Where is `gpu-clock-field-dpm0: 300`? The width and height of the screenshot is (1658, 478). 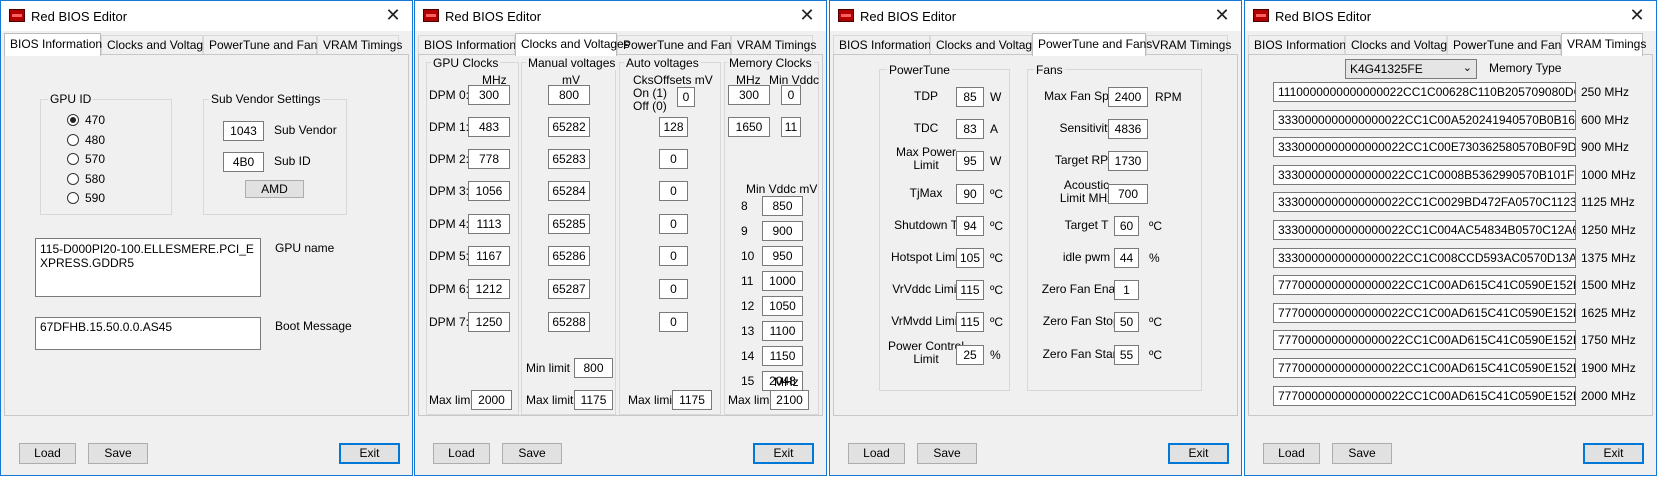 gpu-clock-field-dpm0: 300 is located at coordinates (489, 95).